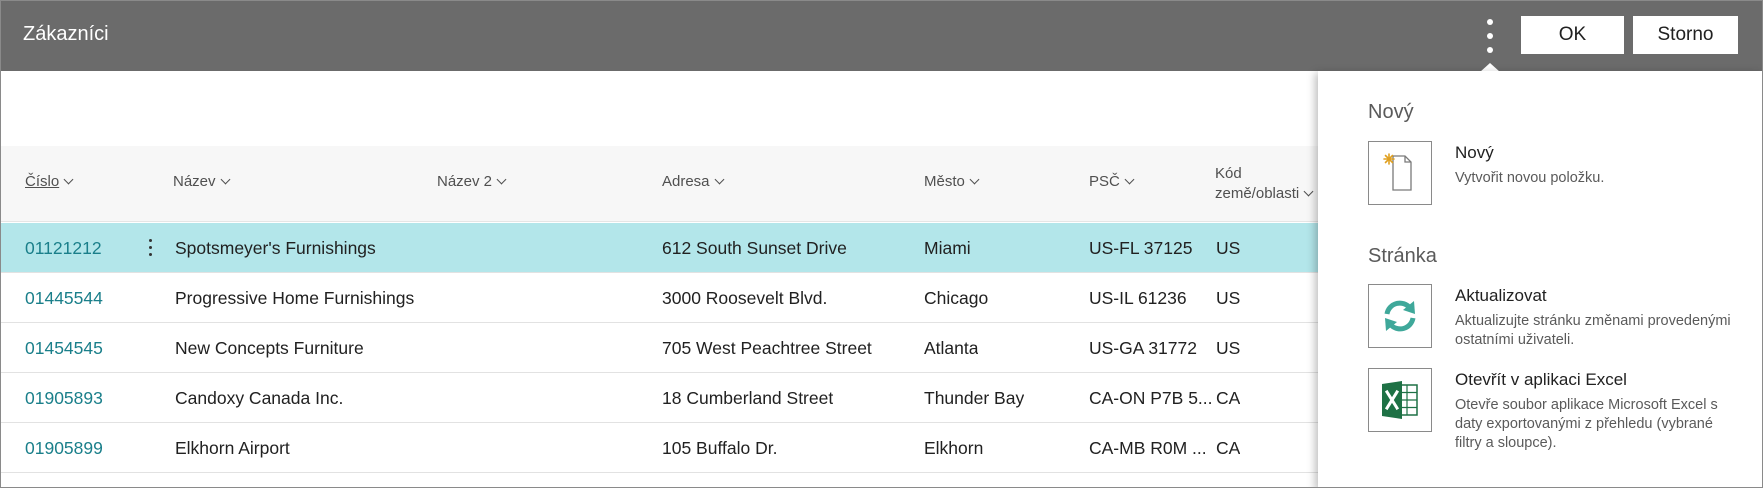  Describe the element at coordinates (1400, 400) in the screenshot. I see `excel-icon` at that location.